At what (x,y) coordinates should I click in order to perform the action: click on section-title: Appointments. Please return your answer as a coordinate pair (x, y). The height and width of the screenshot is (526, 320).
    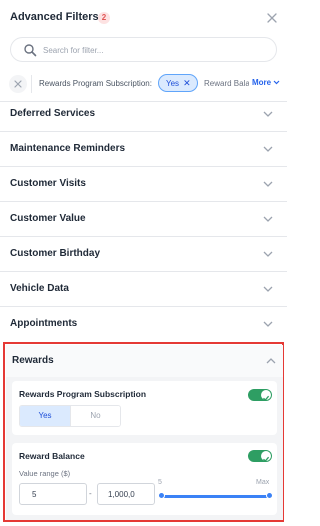
    Looking at the image, I should click on (44, 323).